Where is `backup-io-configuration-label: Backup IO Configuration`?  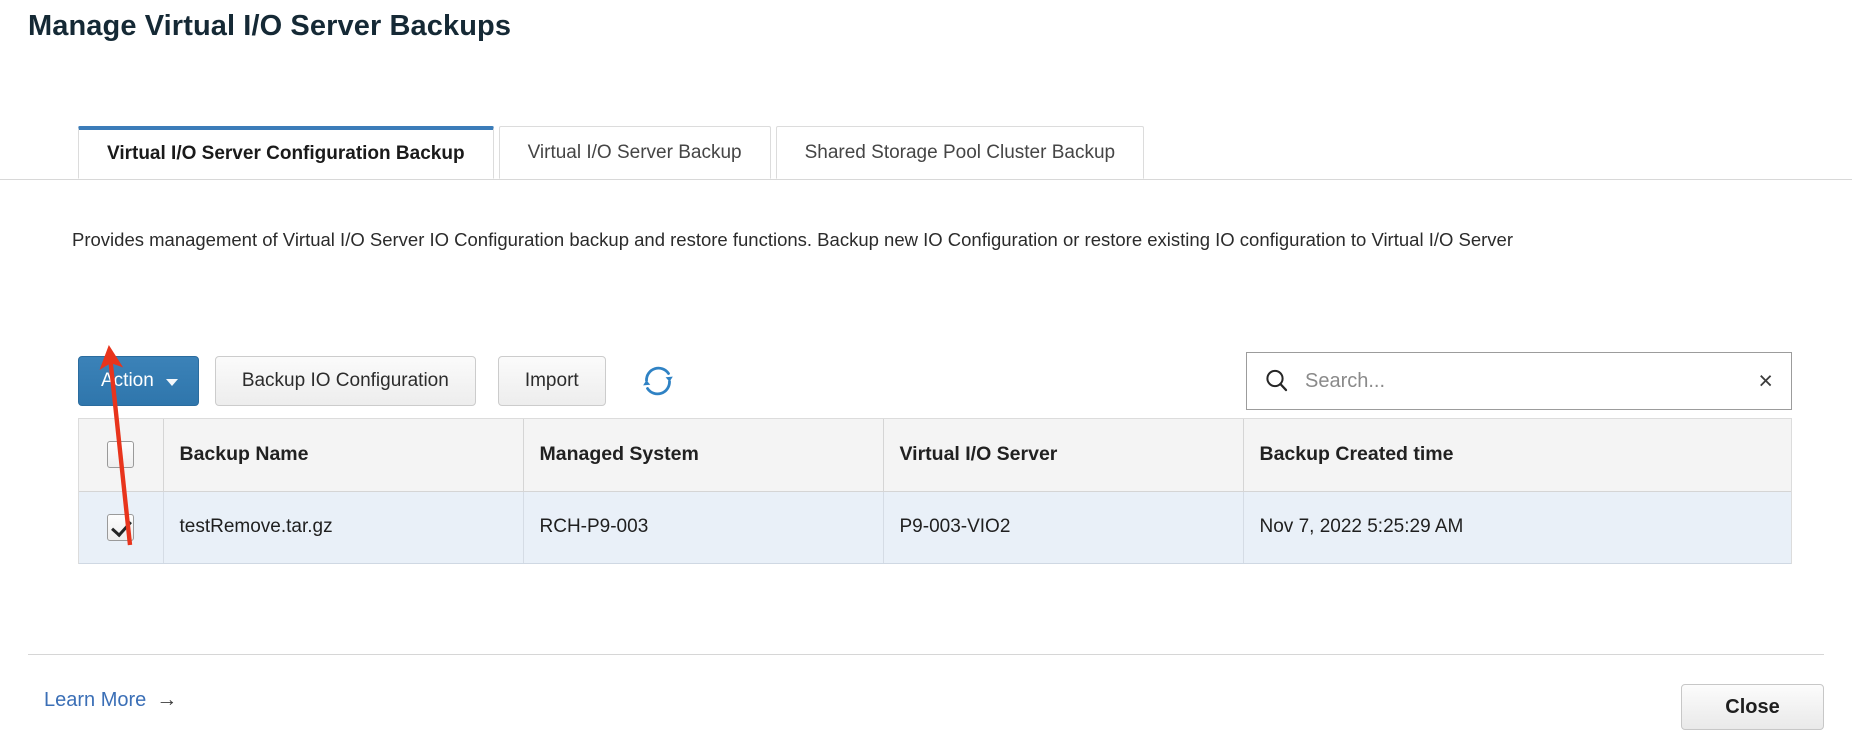 backup-io-configuration-label: Backup IO Configuration is located at coordinates (345, 380).